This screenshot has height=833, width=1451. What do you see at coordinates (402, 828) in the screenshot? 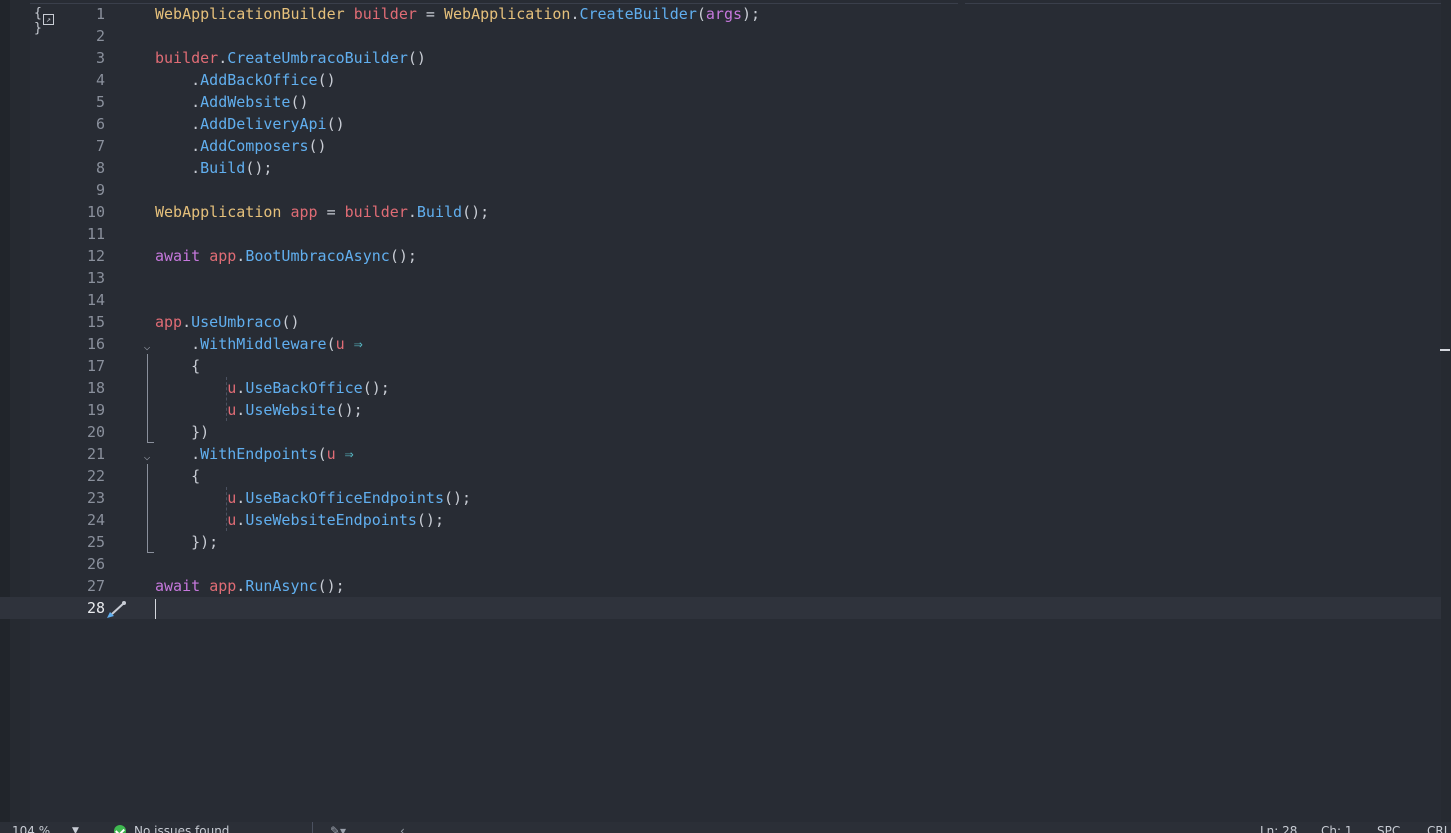
I see `chevron-left-icon: ‹` at bounding box center [402, 828].